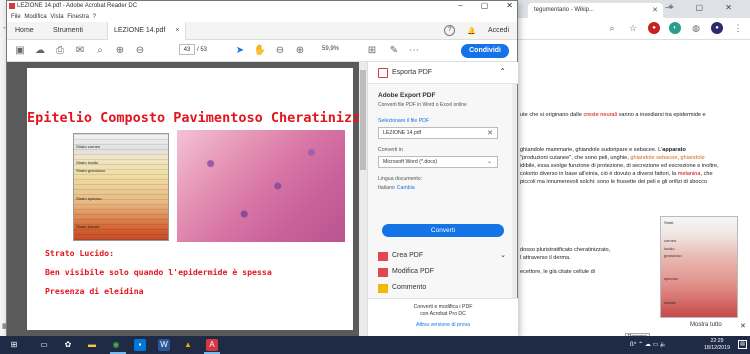 This screenshot has width=750, height=354. What do you see at coordinates (485, 51) in the screenshot?
I see `share-button: Condividi` at bounding box center [485, 51].